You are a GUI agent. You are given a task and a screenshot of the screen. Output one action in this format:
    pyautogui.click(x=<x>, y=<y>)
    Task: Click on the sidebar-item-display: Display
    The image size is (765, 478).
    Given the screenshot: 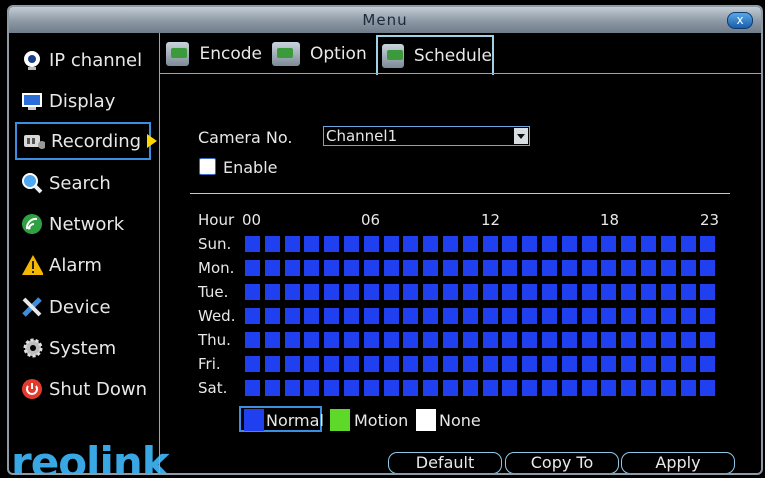 What is the action you would take?
    pyautogui.click(x=83, y=101)
    